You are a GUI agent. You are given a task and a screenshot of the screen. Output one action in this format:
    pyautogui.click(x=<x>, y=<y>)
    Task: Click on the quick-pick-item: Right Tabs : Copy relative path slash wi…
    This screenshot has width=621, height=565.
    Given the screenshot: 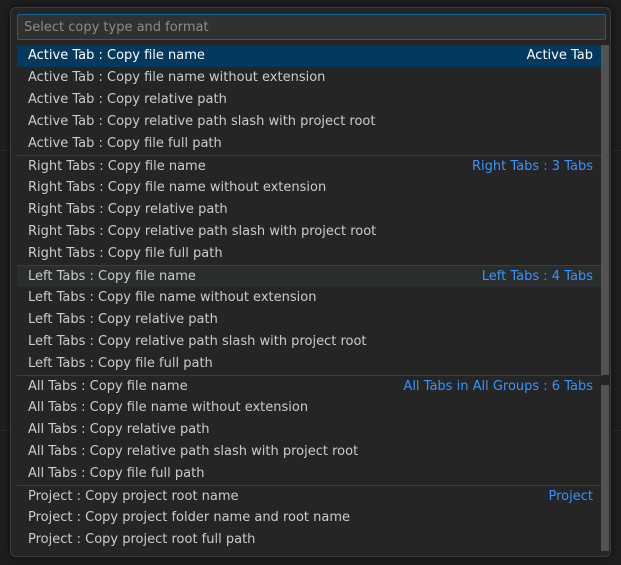 What is the action you would take?
    pyautogui.click(x=310, y=232)
    